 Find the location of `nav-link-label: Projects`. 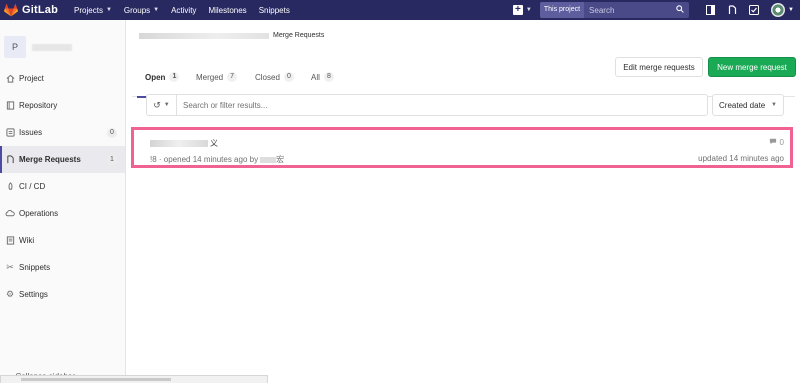

nav-link-label: Projects is located at coordinates (88, 10).